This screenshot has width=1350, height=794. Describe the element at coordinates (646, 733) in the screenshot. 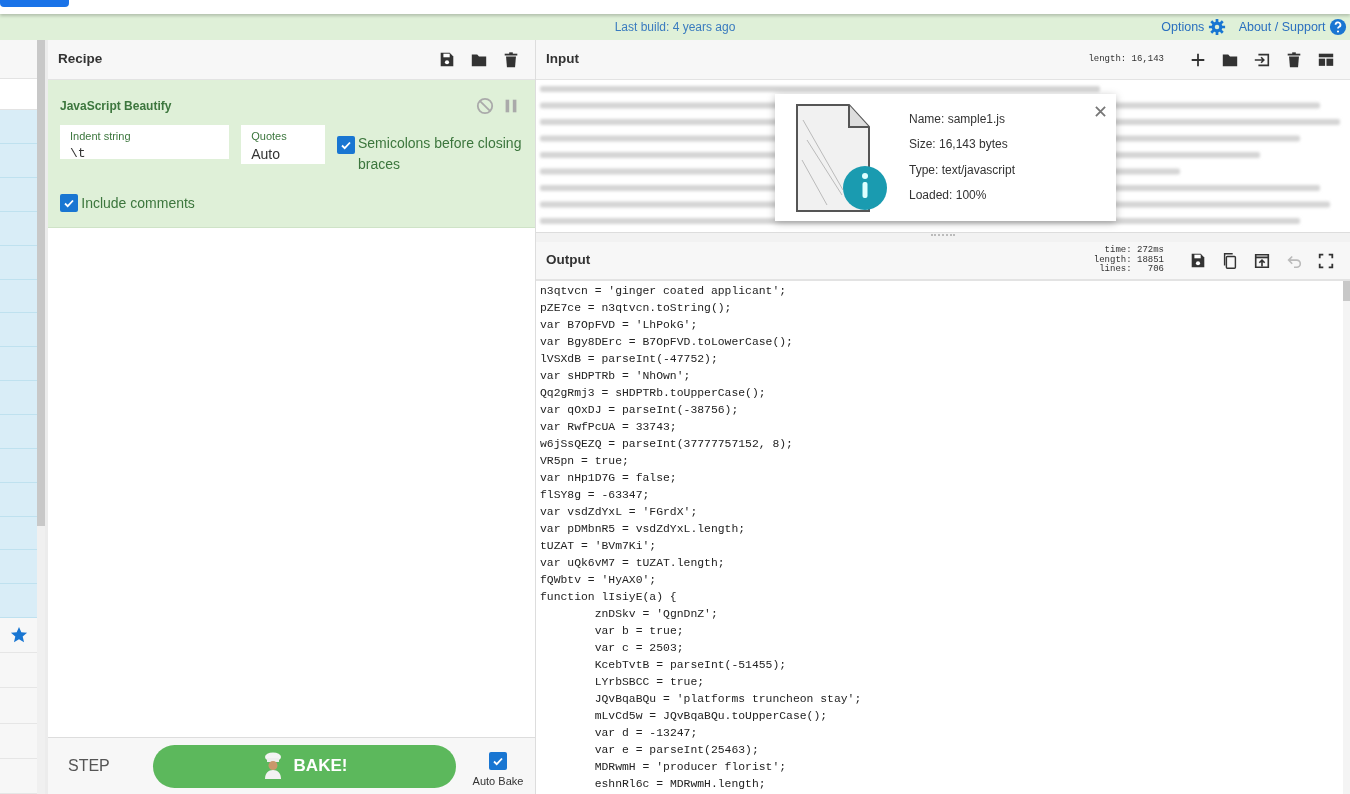

I see `code-line: var d = -13247;` at that location.